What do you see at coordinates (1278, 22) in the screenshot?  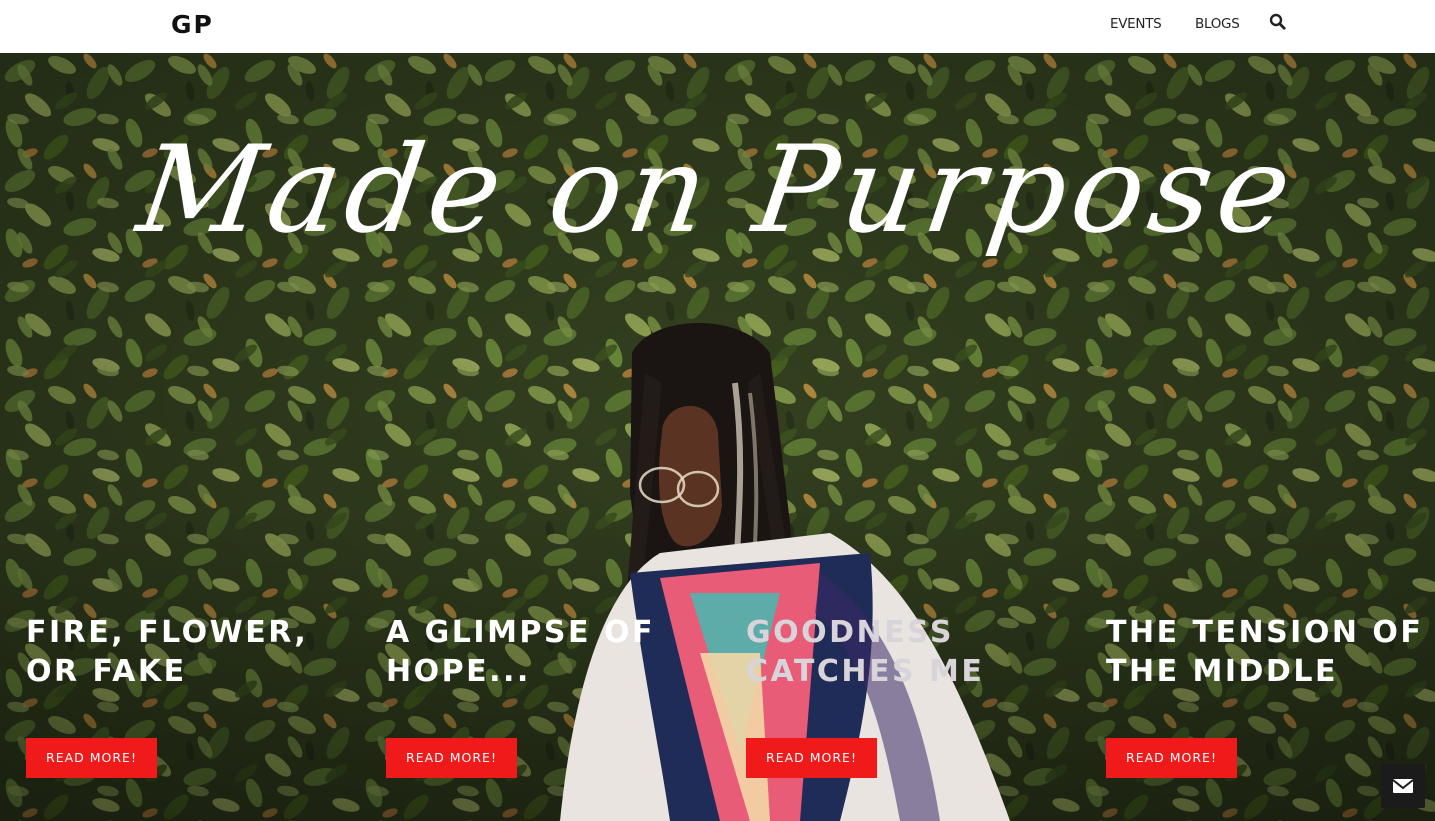 I see `search-icon` at bounding box center [1278, 22].